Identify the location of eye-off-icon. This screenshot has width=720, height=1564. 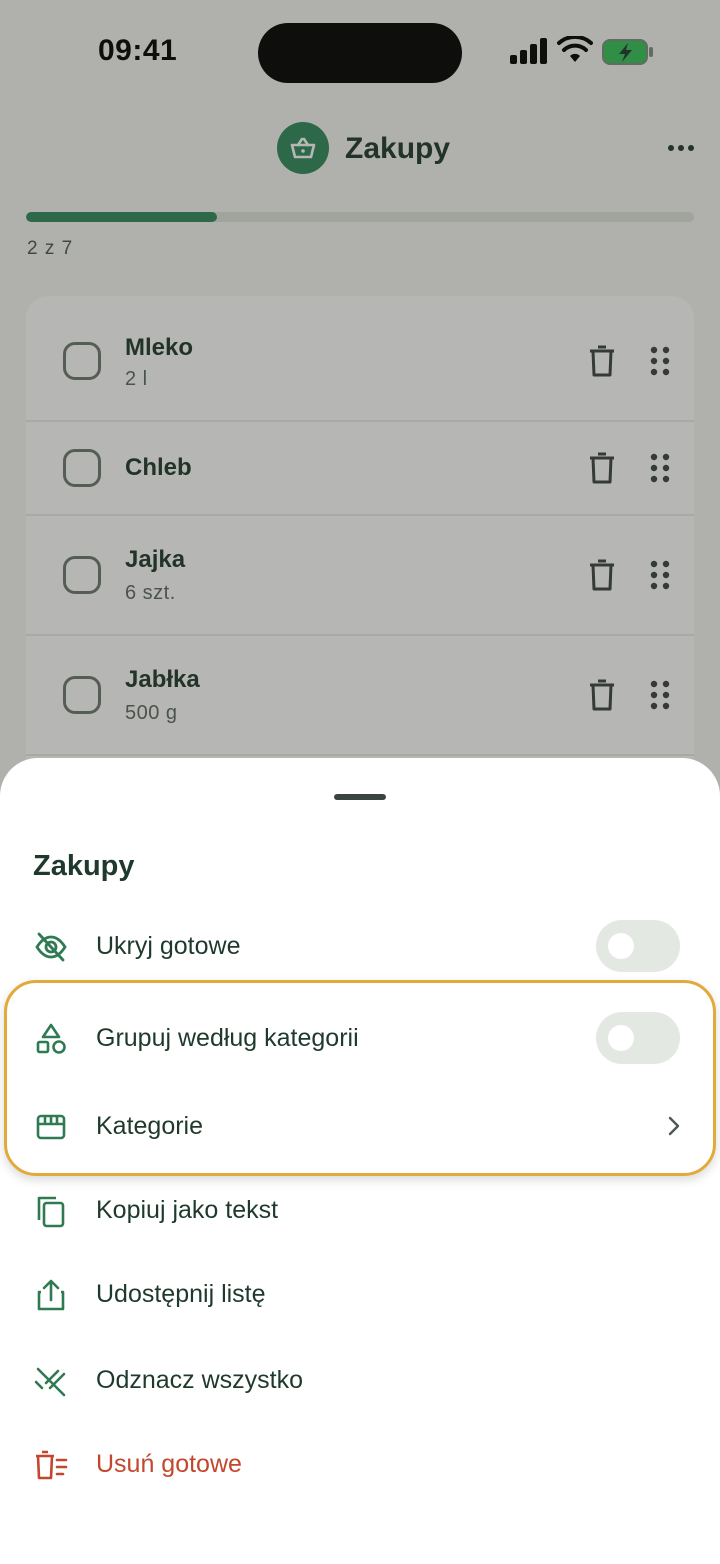
(51, 947).